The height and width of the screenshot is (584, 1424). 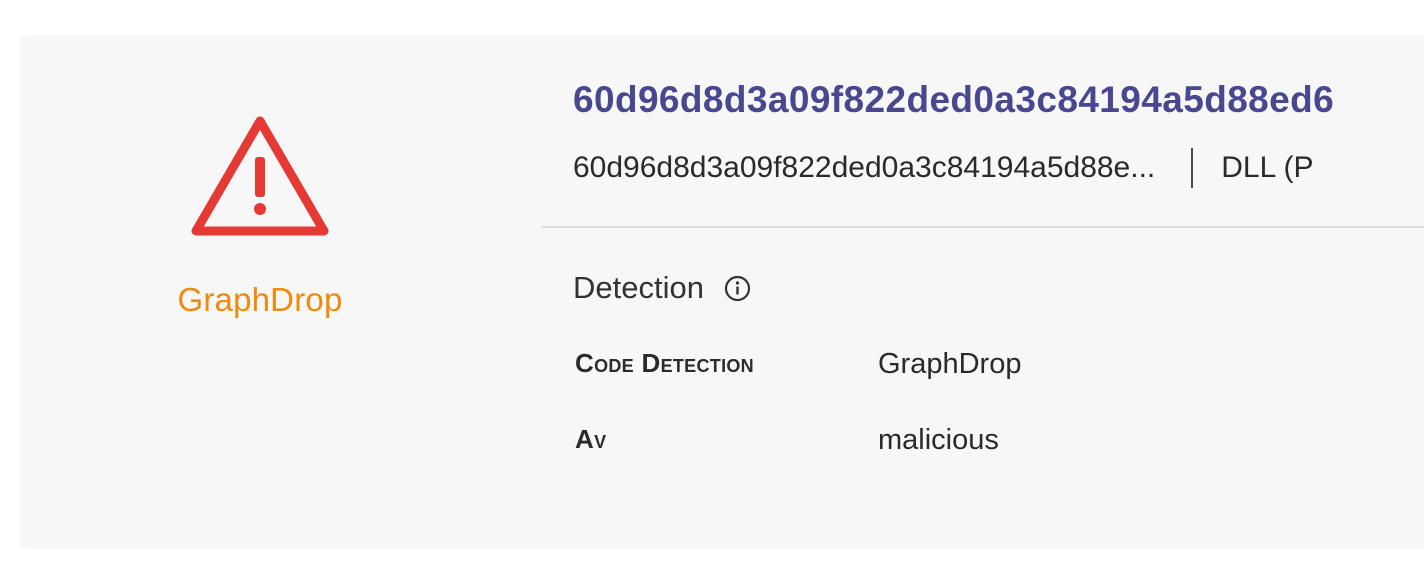 What do you see at coordinates (953, 100) in the screenshot?
I see `file-hash-title: 60d96d8d3a09f822ded0a3c84194a5d88ed6` at bounding box center [953, 100].